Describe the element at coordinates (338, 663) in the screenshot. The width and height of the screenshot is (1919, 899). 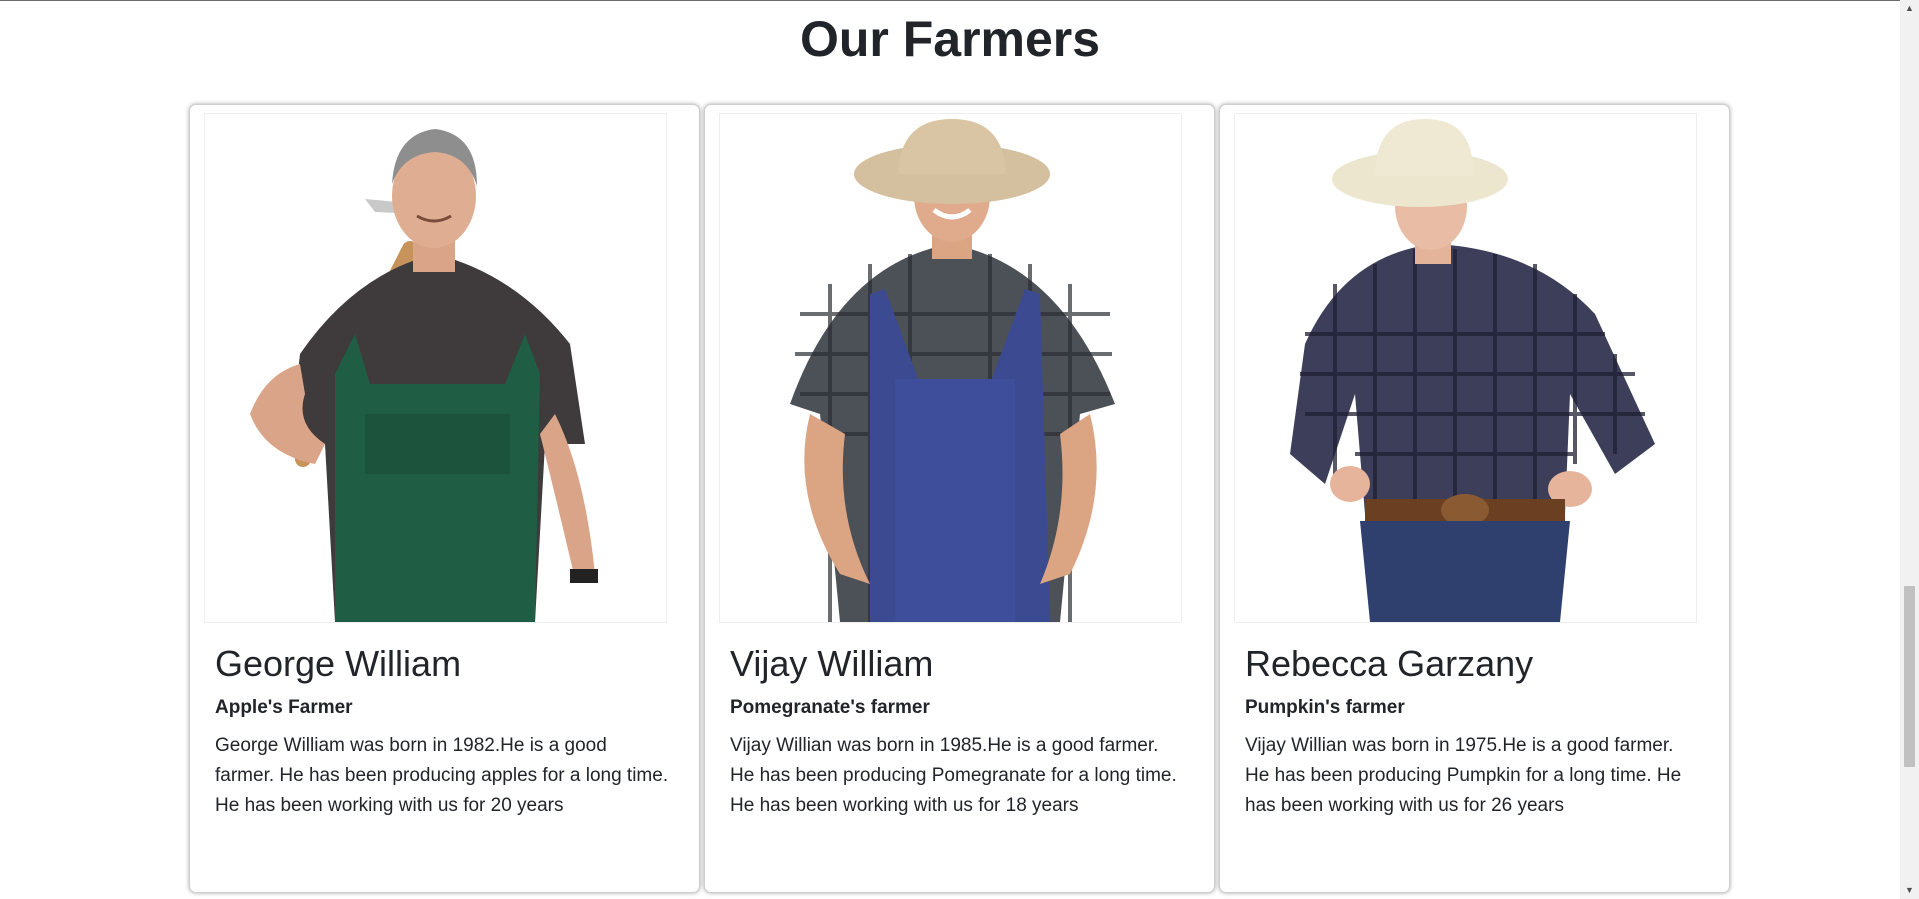
I see `farmer-name: George William` at that location.